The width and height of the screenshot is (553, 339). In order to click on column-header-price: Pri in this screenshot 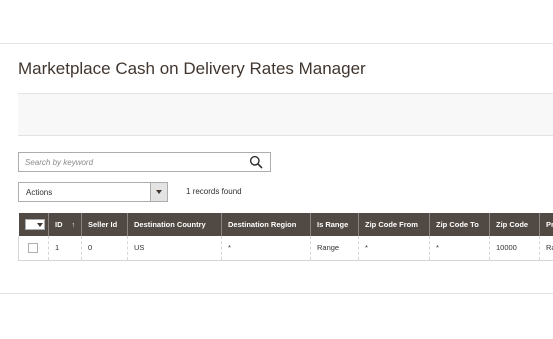, I will do `click(546, 224)`.